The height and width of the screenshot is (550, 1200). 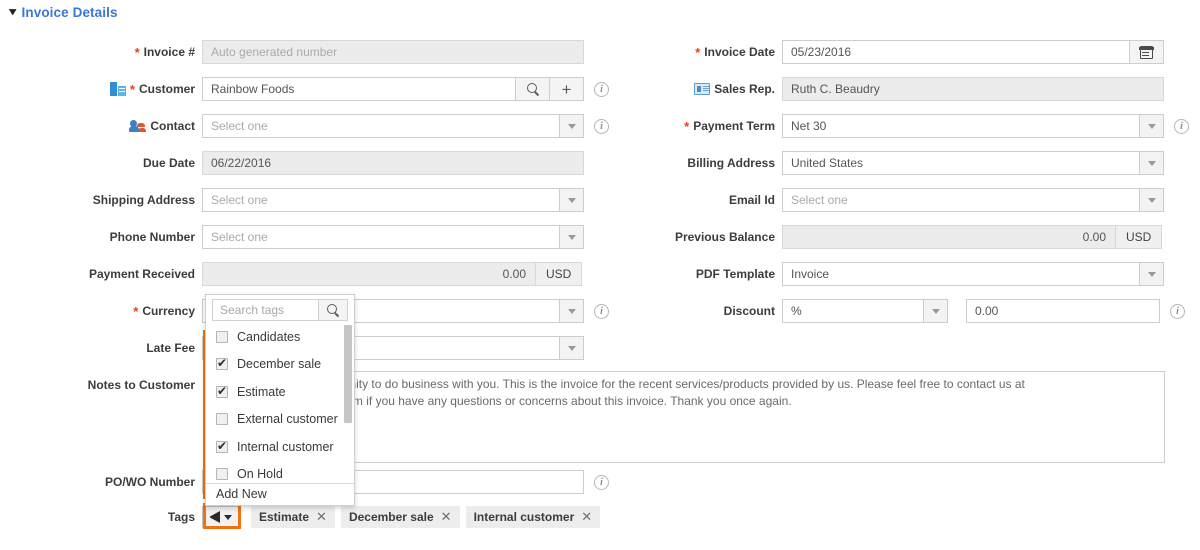 I want to click on email-id-dropdown-caret, so click(x=1152, y=200).